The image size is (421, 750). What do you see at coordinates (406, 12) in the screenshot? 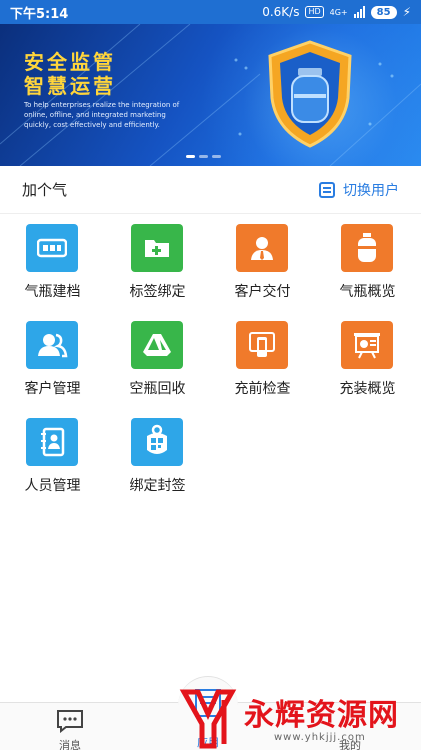
I see `charging-icon: ⚡` at bounding box center [406, 12].